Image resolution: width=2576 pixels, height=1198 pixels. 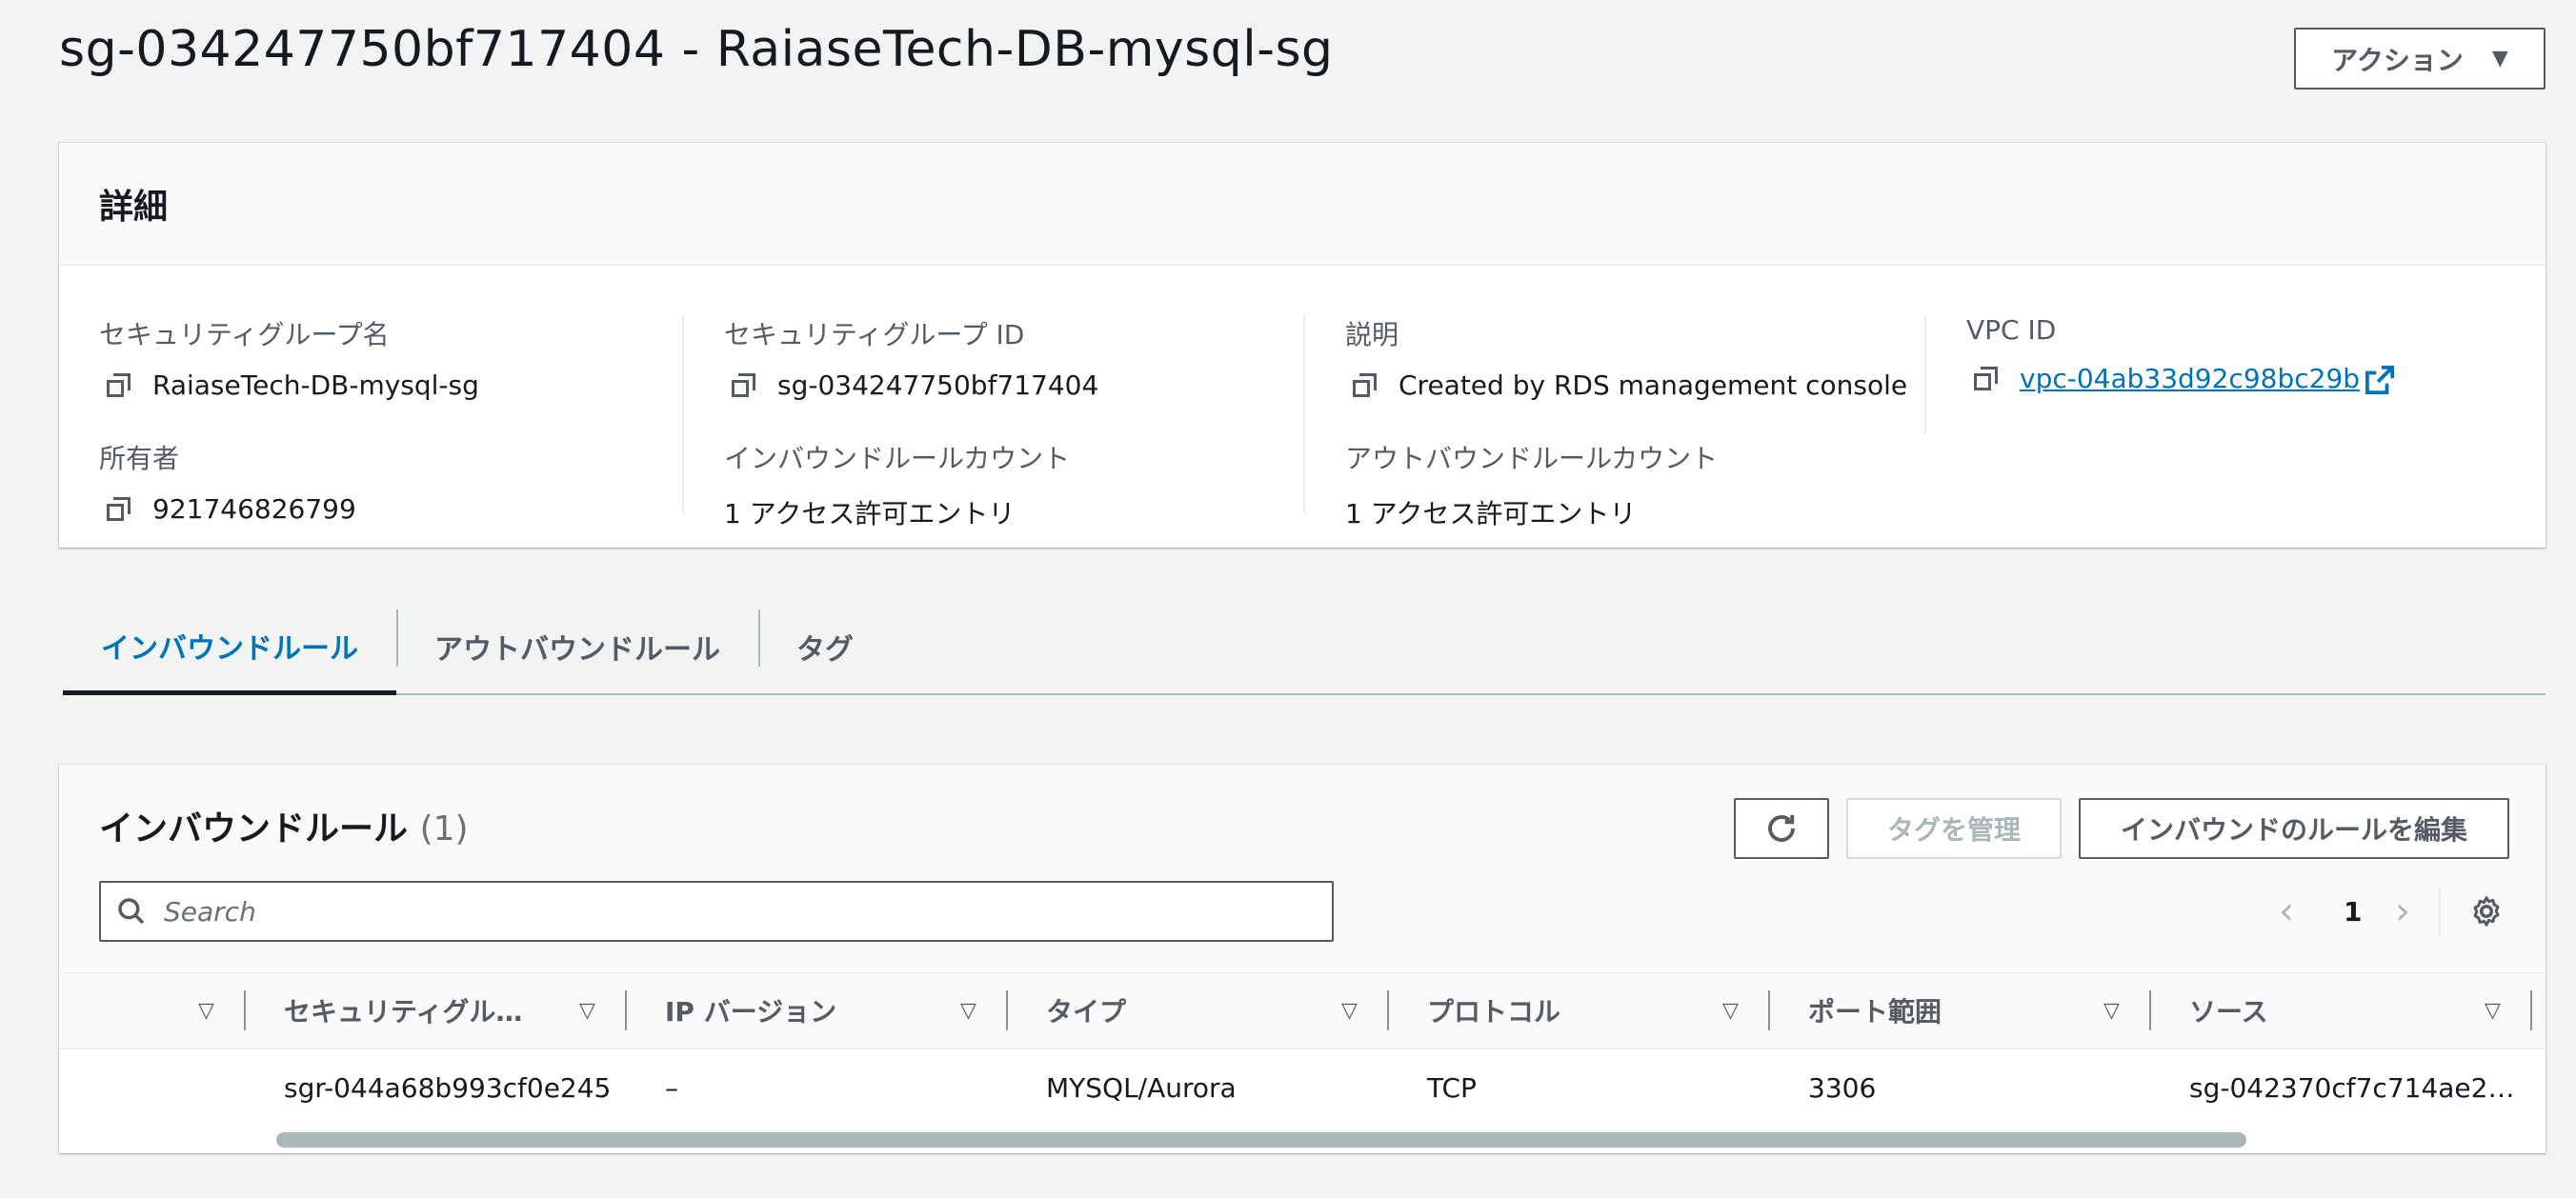 I want to click on sg-id-value: sg-034247750bf717404, so click(x=938, y=385).